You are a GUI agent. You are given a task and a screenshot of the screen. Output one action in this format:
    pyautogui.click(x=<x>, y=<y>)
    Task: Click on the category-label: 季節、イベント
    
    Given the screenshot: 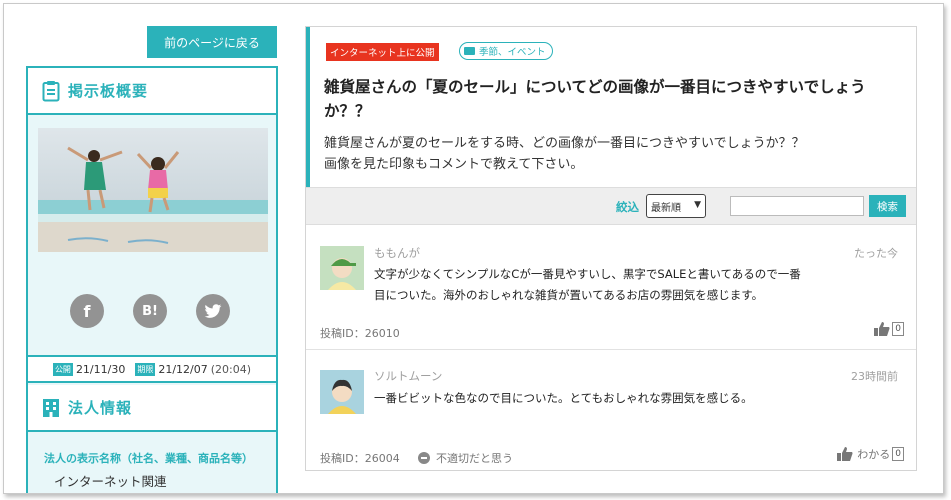 What is the action you would take?
    pyautogui.click(x=512, y=52)
    